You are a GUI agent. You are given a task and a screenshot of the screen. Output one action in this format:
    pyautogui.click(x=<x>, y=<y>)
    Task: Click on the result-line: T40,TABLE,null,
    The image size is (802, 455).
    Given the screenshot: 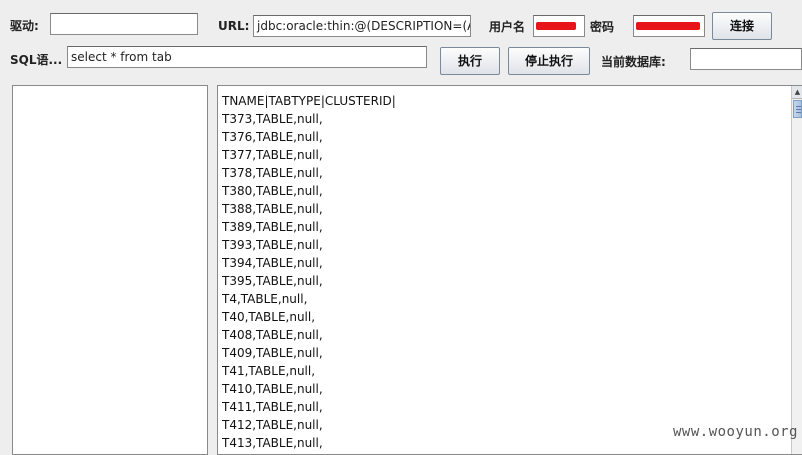 What is the action you would take?
    pyautogui.click(x=269, y=317)
    